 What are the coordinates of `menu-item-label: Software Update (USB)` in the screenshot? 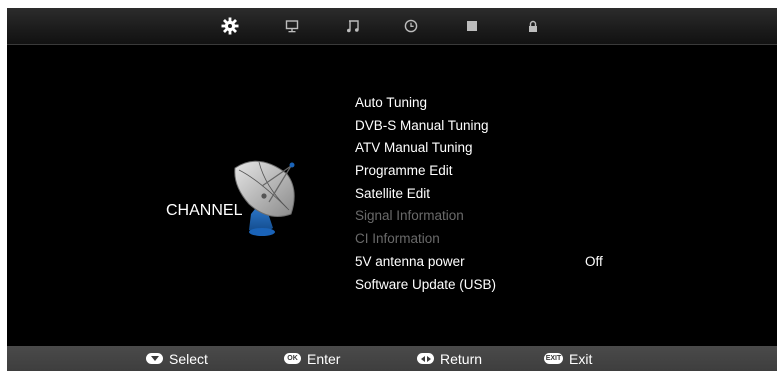 It's located at (426, 284).